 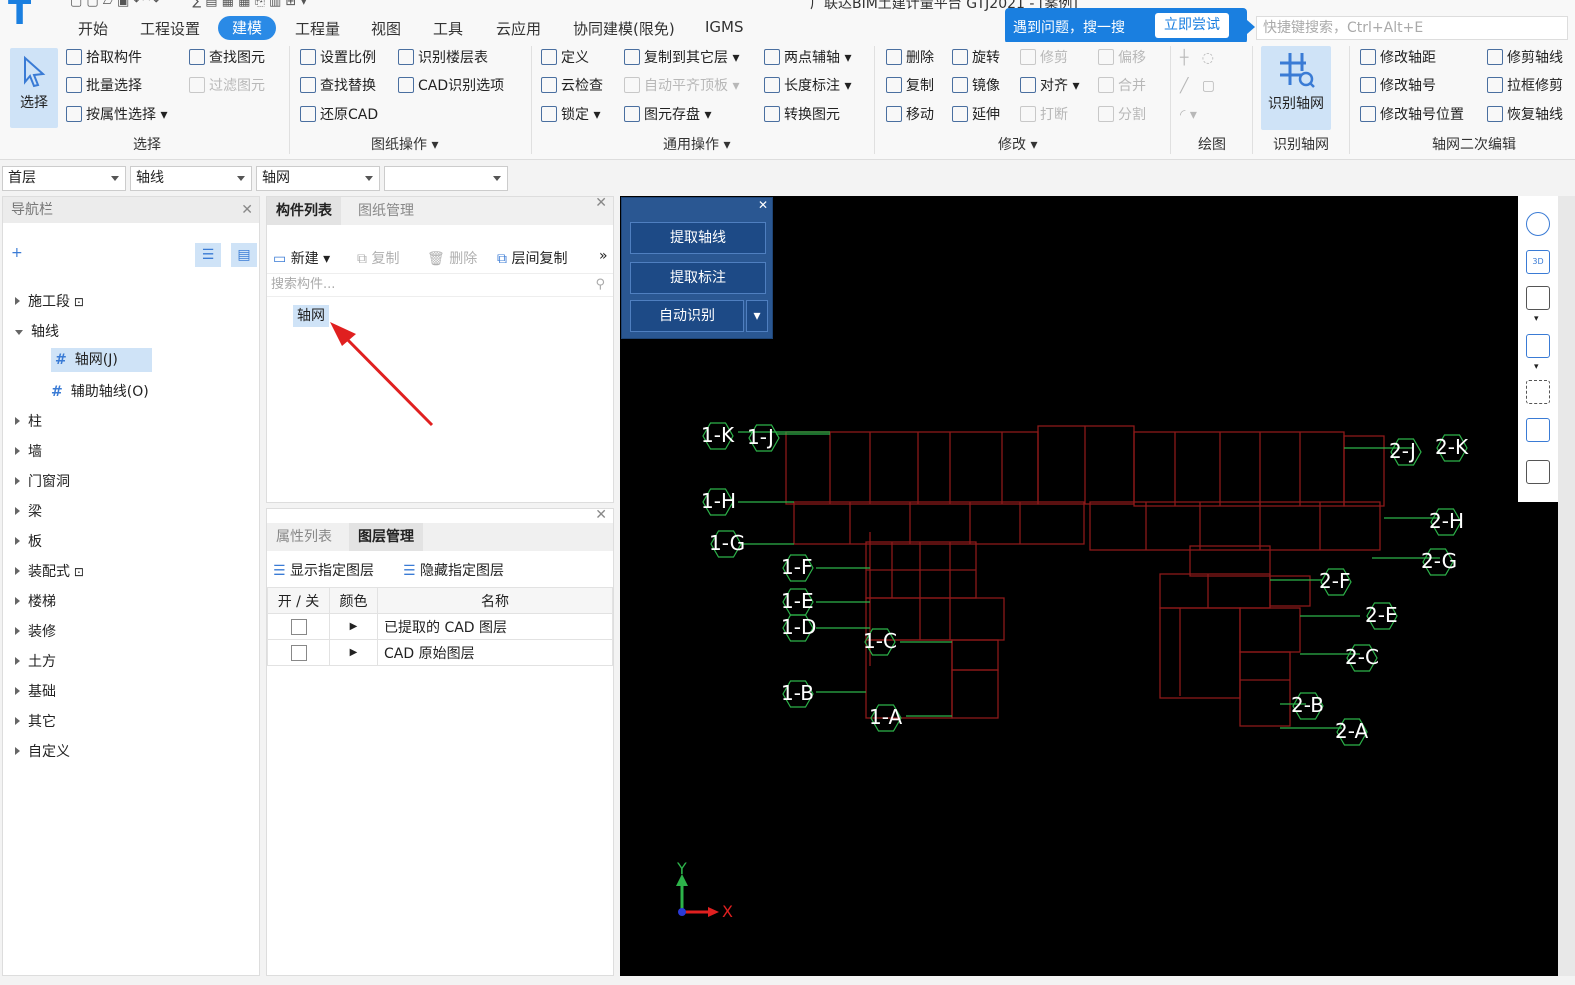 What do you see at coordinates (603, 256) in the screenshot?
I see `more-icon: »` at bounding box center [603, 256].